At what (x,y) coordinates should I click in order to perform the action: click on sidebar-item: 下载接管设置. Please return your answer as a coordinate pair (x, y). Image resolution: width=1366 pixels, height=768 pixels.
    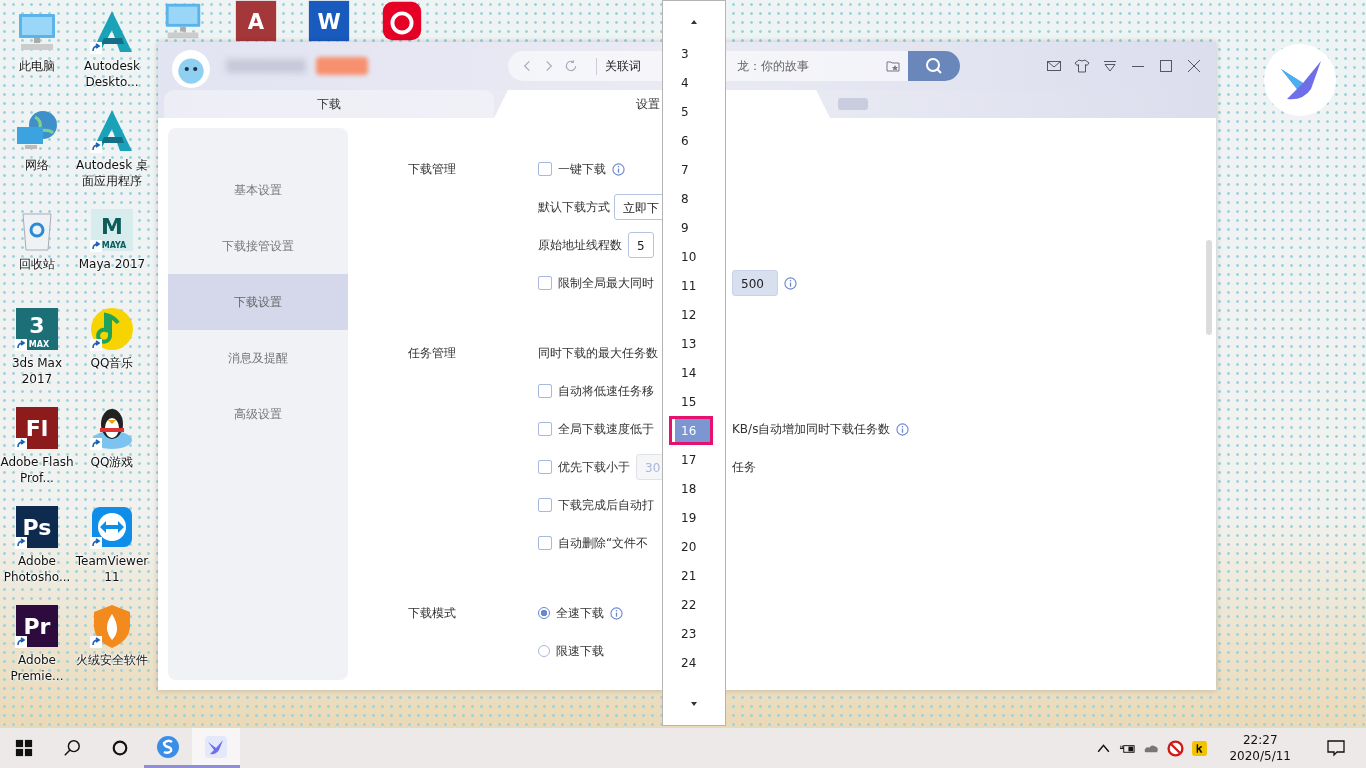
    Looking at the image, I should click on (258, 246).